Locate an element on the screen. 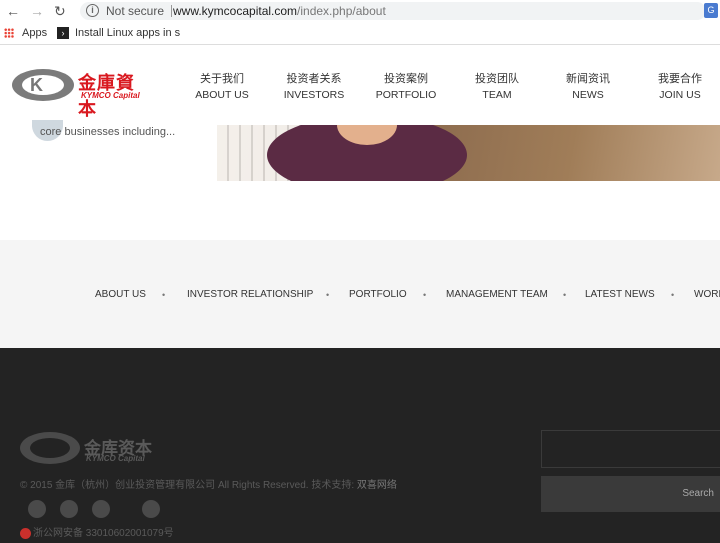 The width and height of the screenshot is (720, 543). forward-icon: → is located at coordinates (37, 11).